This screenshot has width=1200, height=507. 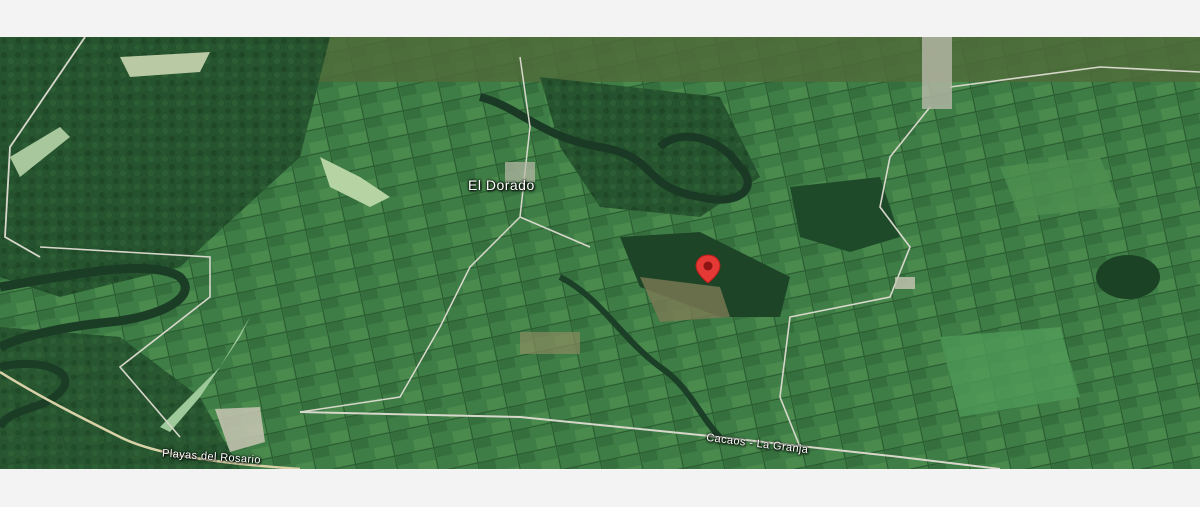 I want to click on dry-field-area, so click(x=750, y=59).